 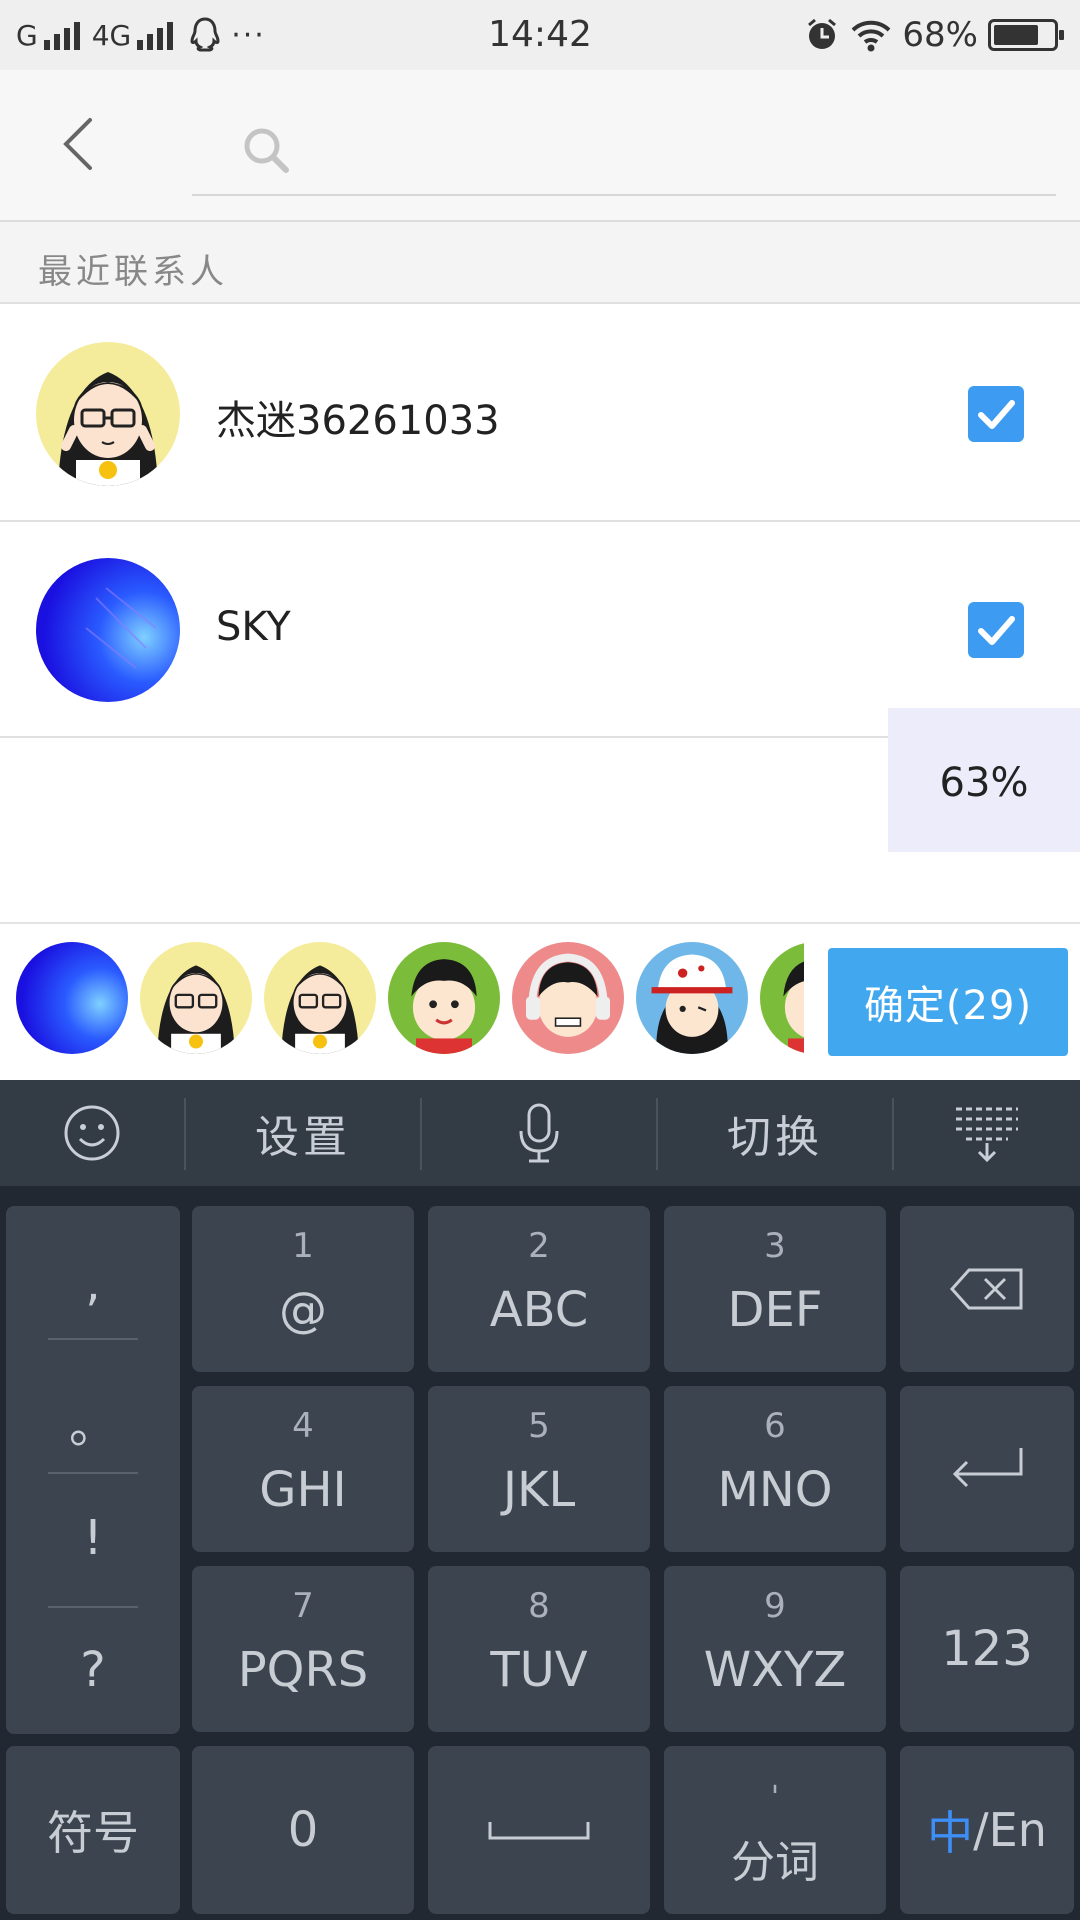 I want to click on contact-name: SKY, so click(x=253, y=627).